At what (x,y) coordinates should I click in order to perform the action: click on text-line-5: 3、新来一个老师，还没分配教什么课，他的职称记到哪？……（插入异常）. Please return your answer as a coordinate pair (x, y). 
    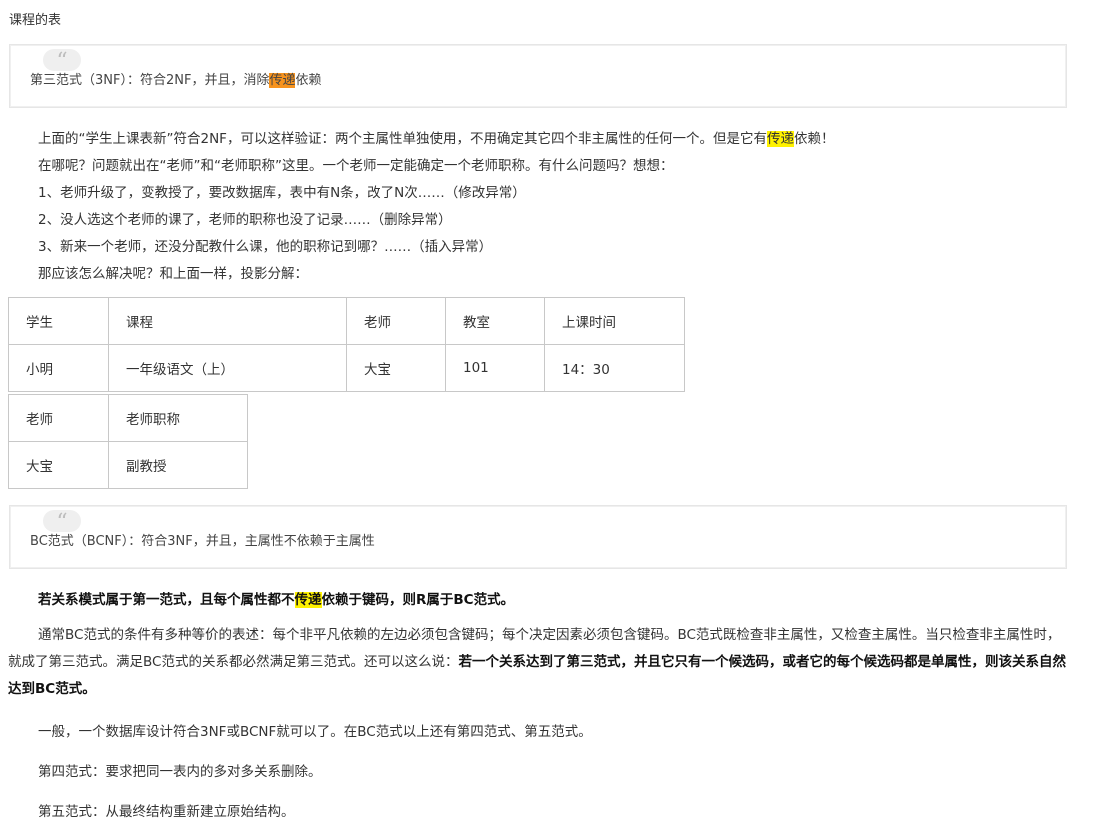
    Looking at the image, I should click on (265, 247).